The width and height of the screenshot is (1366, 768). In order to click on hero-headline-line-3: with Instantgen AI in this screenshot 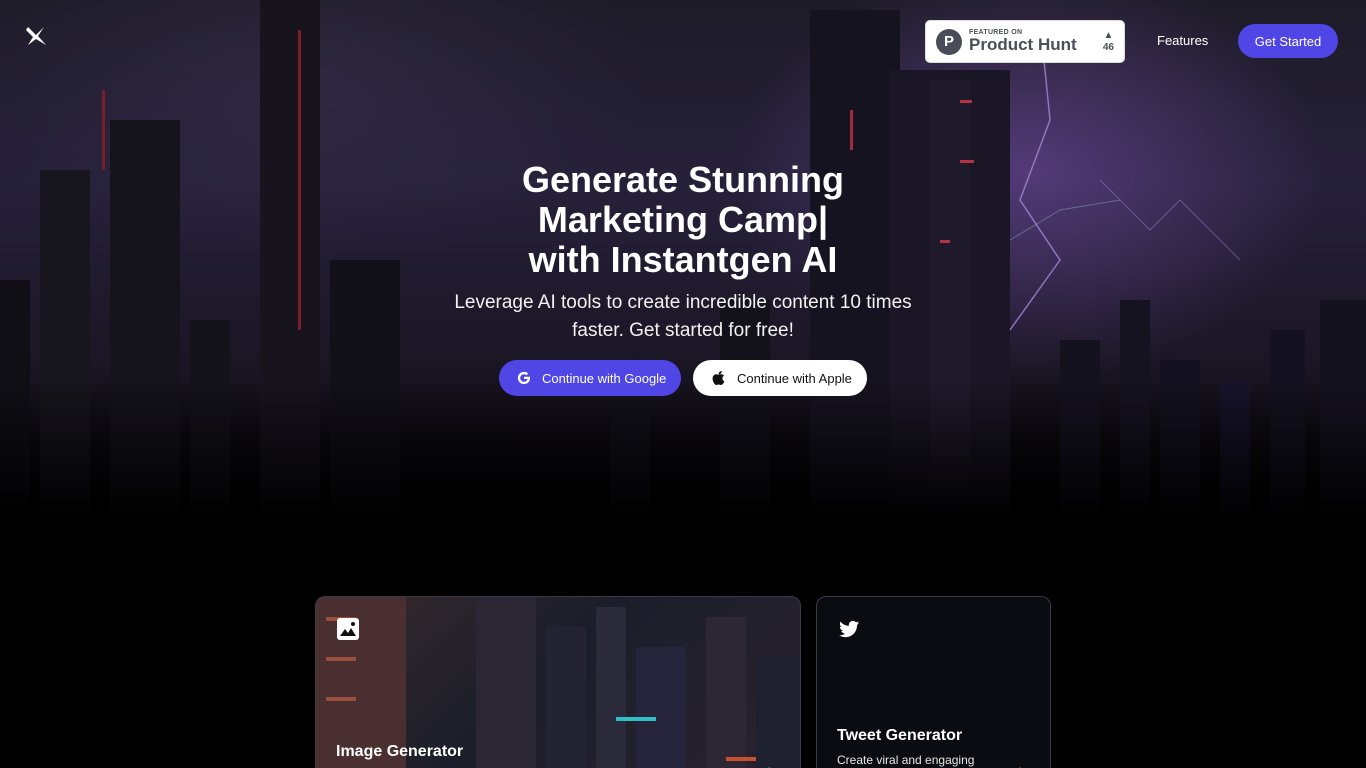, I will do `click(683, 259)`.